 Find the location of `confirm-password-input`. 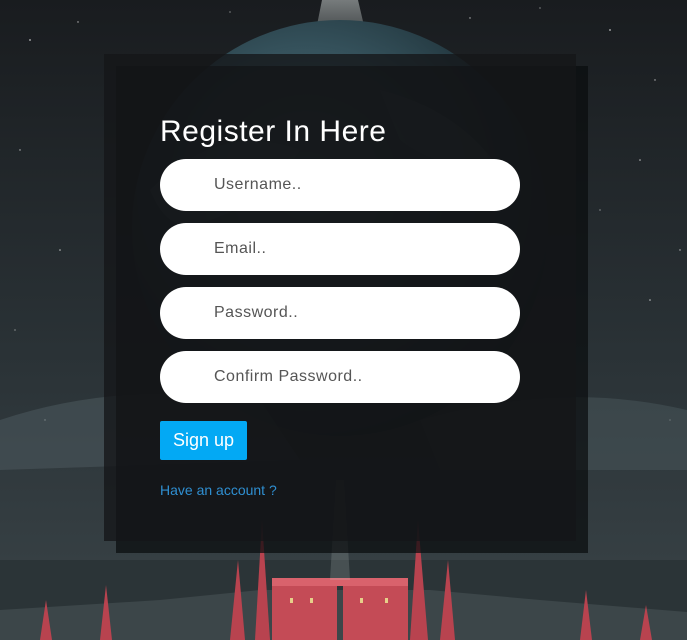

confirm-password-input is located at coordinates (340, 377).